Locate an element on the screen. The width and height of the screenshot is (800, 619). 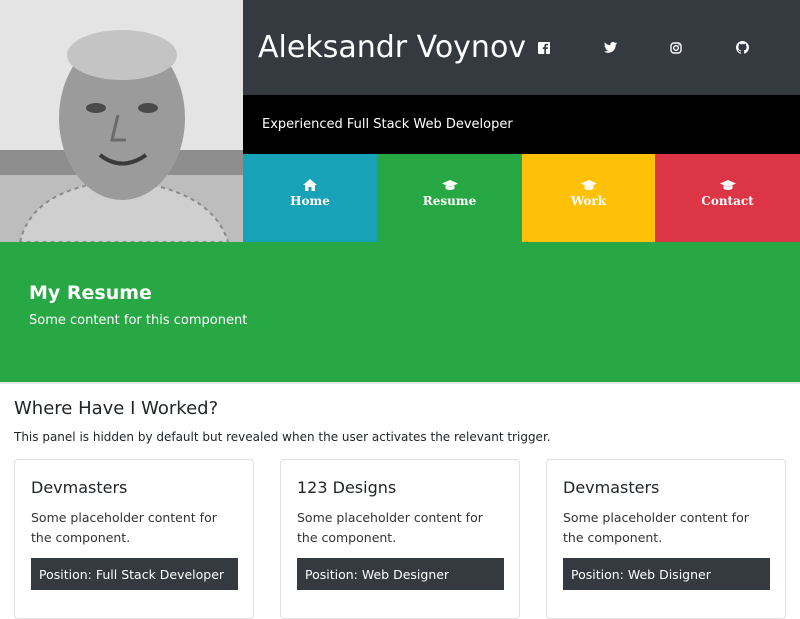
tab-home: Home is located at coordinates (310, 198).